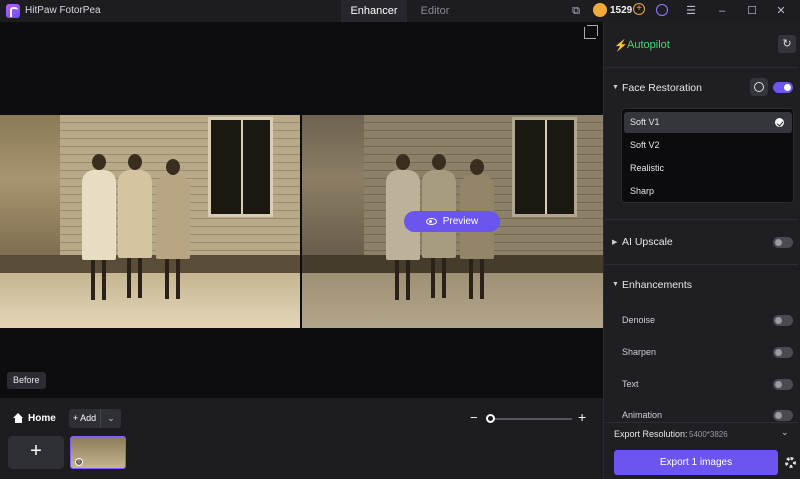 This screenshot has height=479, width=800. I want to click on account-avatar-icon, so click(662, 10).